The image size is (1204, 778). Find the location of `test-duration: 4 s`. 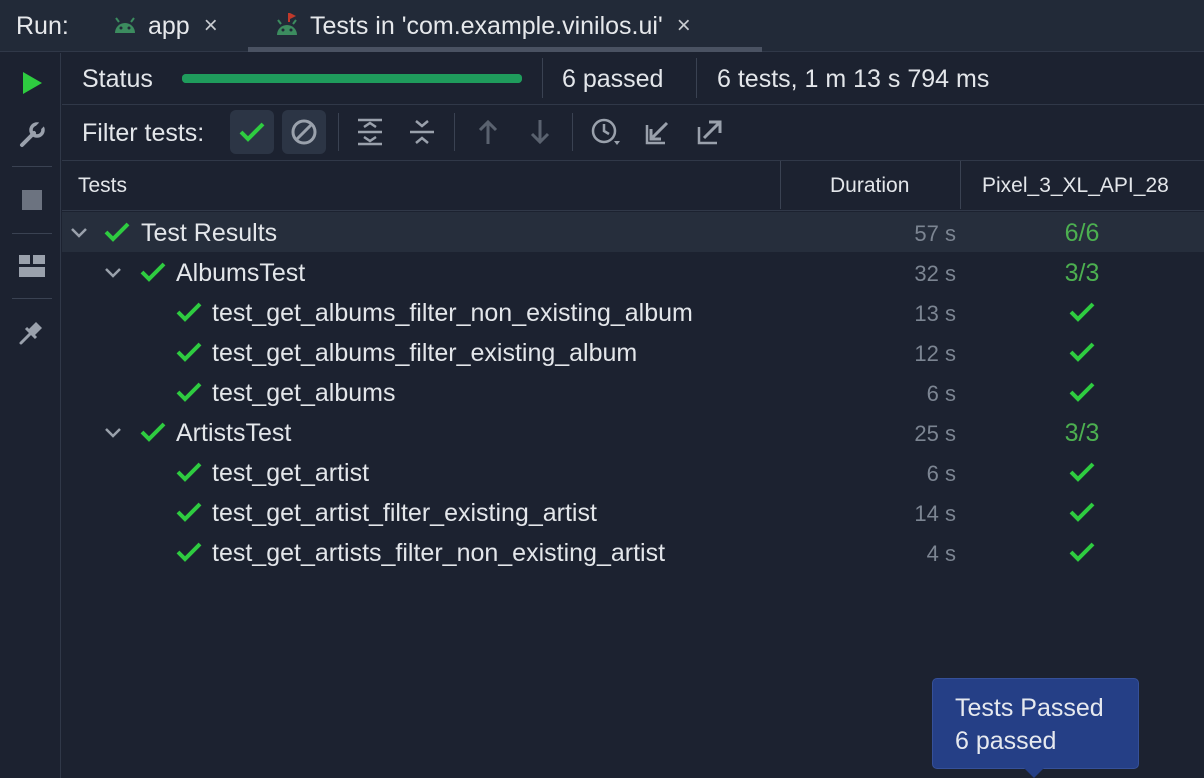

test-duration: 4 s is located at coordinates (941, 553).